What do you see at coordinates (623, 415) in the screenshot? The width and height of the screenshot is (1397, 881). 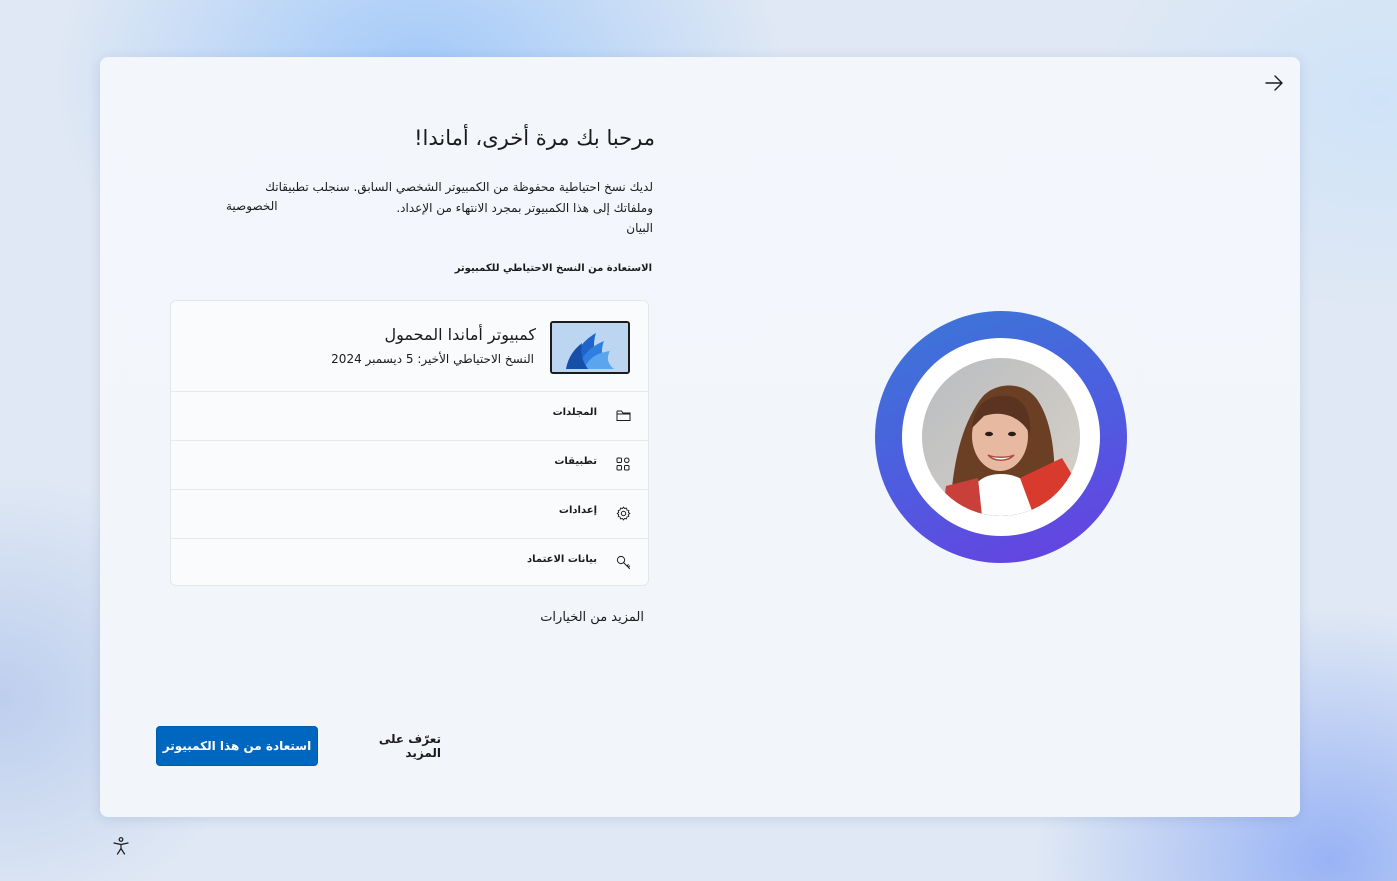 I see `folder-icon` at bounding box center [623, 415].